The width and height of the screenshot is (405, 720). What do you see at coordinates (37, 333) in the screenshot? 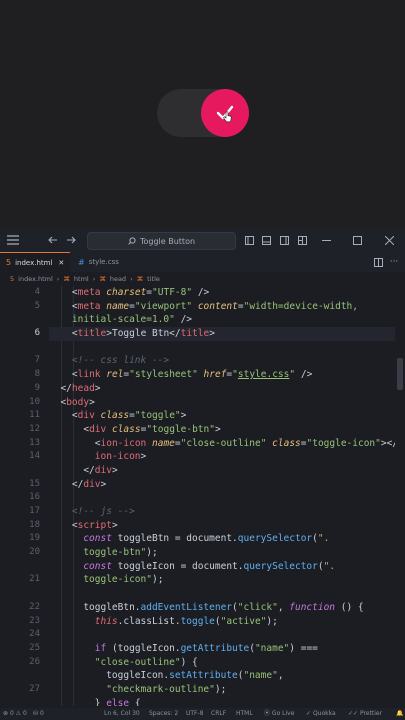
I see `line-number-current: 6` at bounding box center [37, 333].